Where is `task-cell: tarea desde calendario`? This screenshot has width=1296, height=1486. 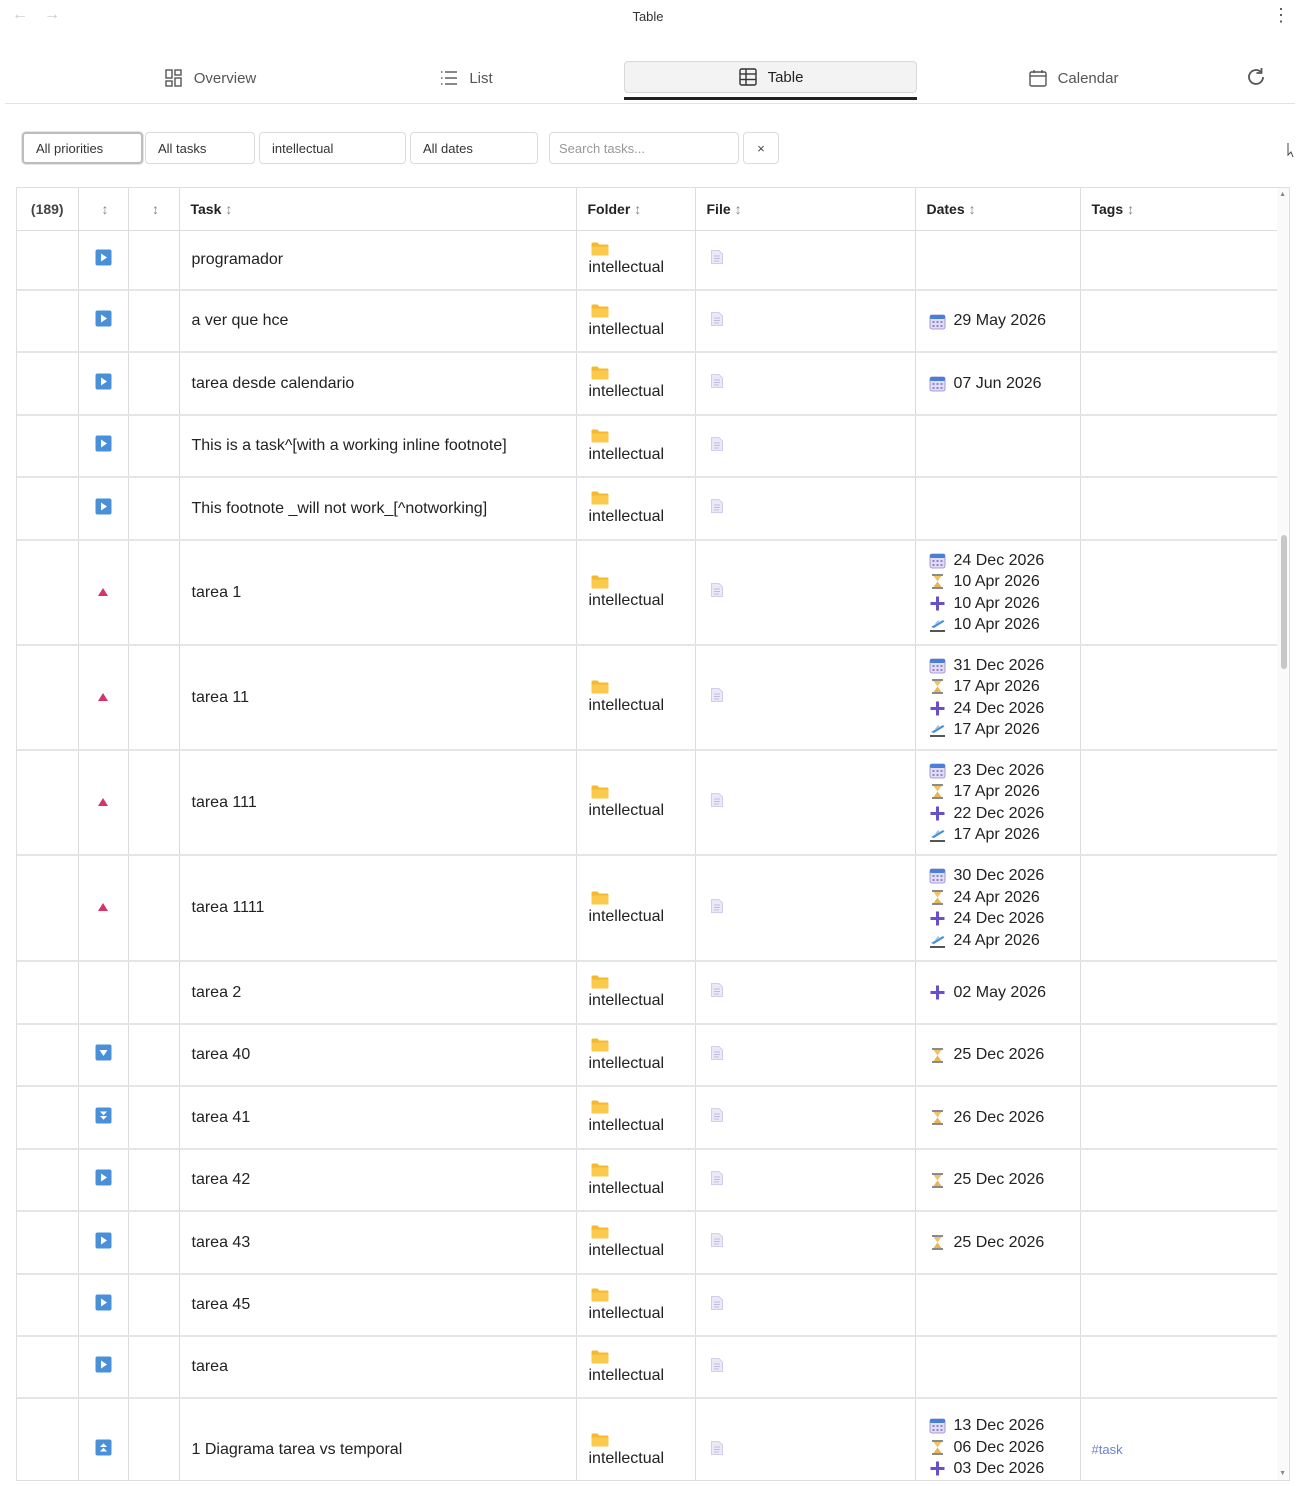
task-cell: tarea desde calendario is located at coordinates (378, 384).